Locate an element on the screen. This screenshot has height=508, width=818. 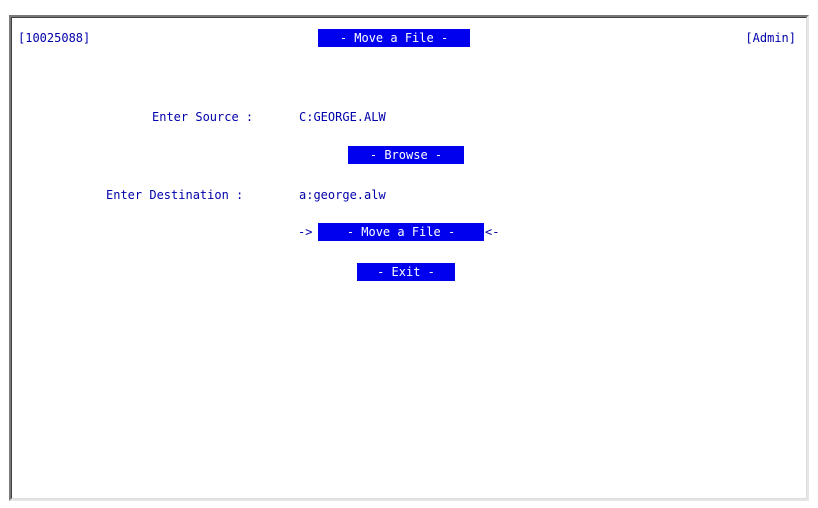
destination-input: a:george.alw is located at coordinates (342, 195).